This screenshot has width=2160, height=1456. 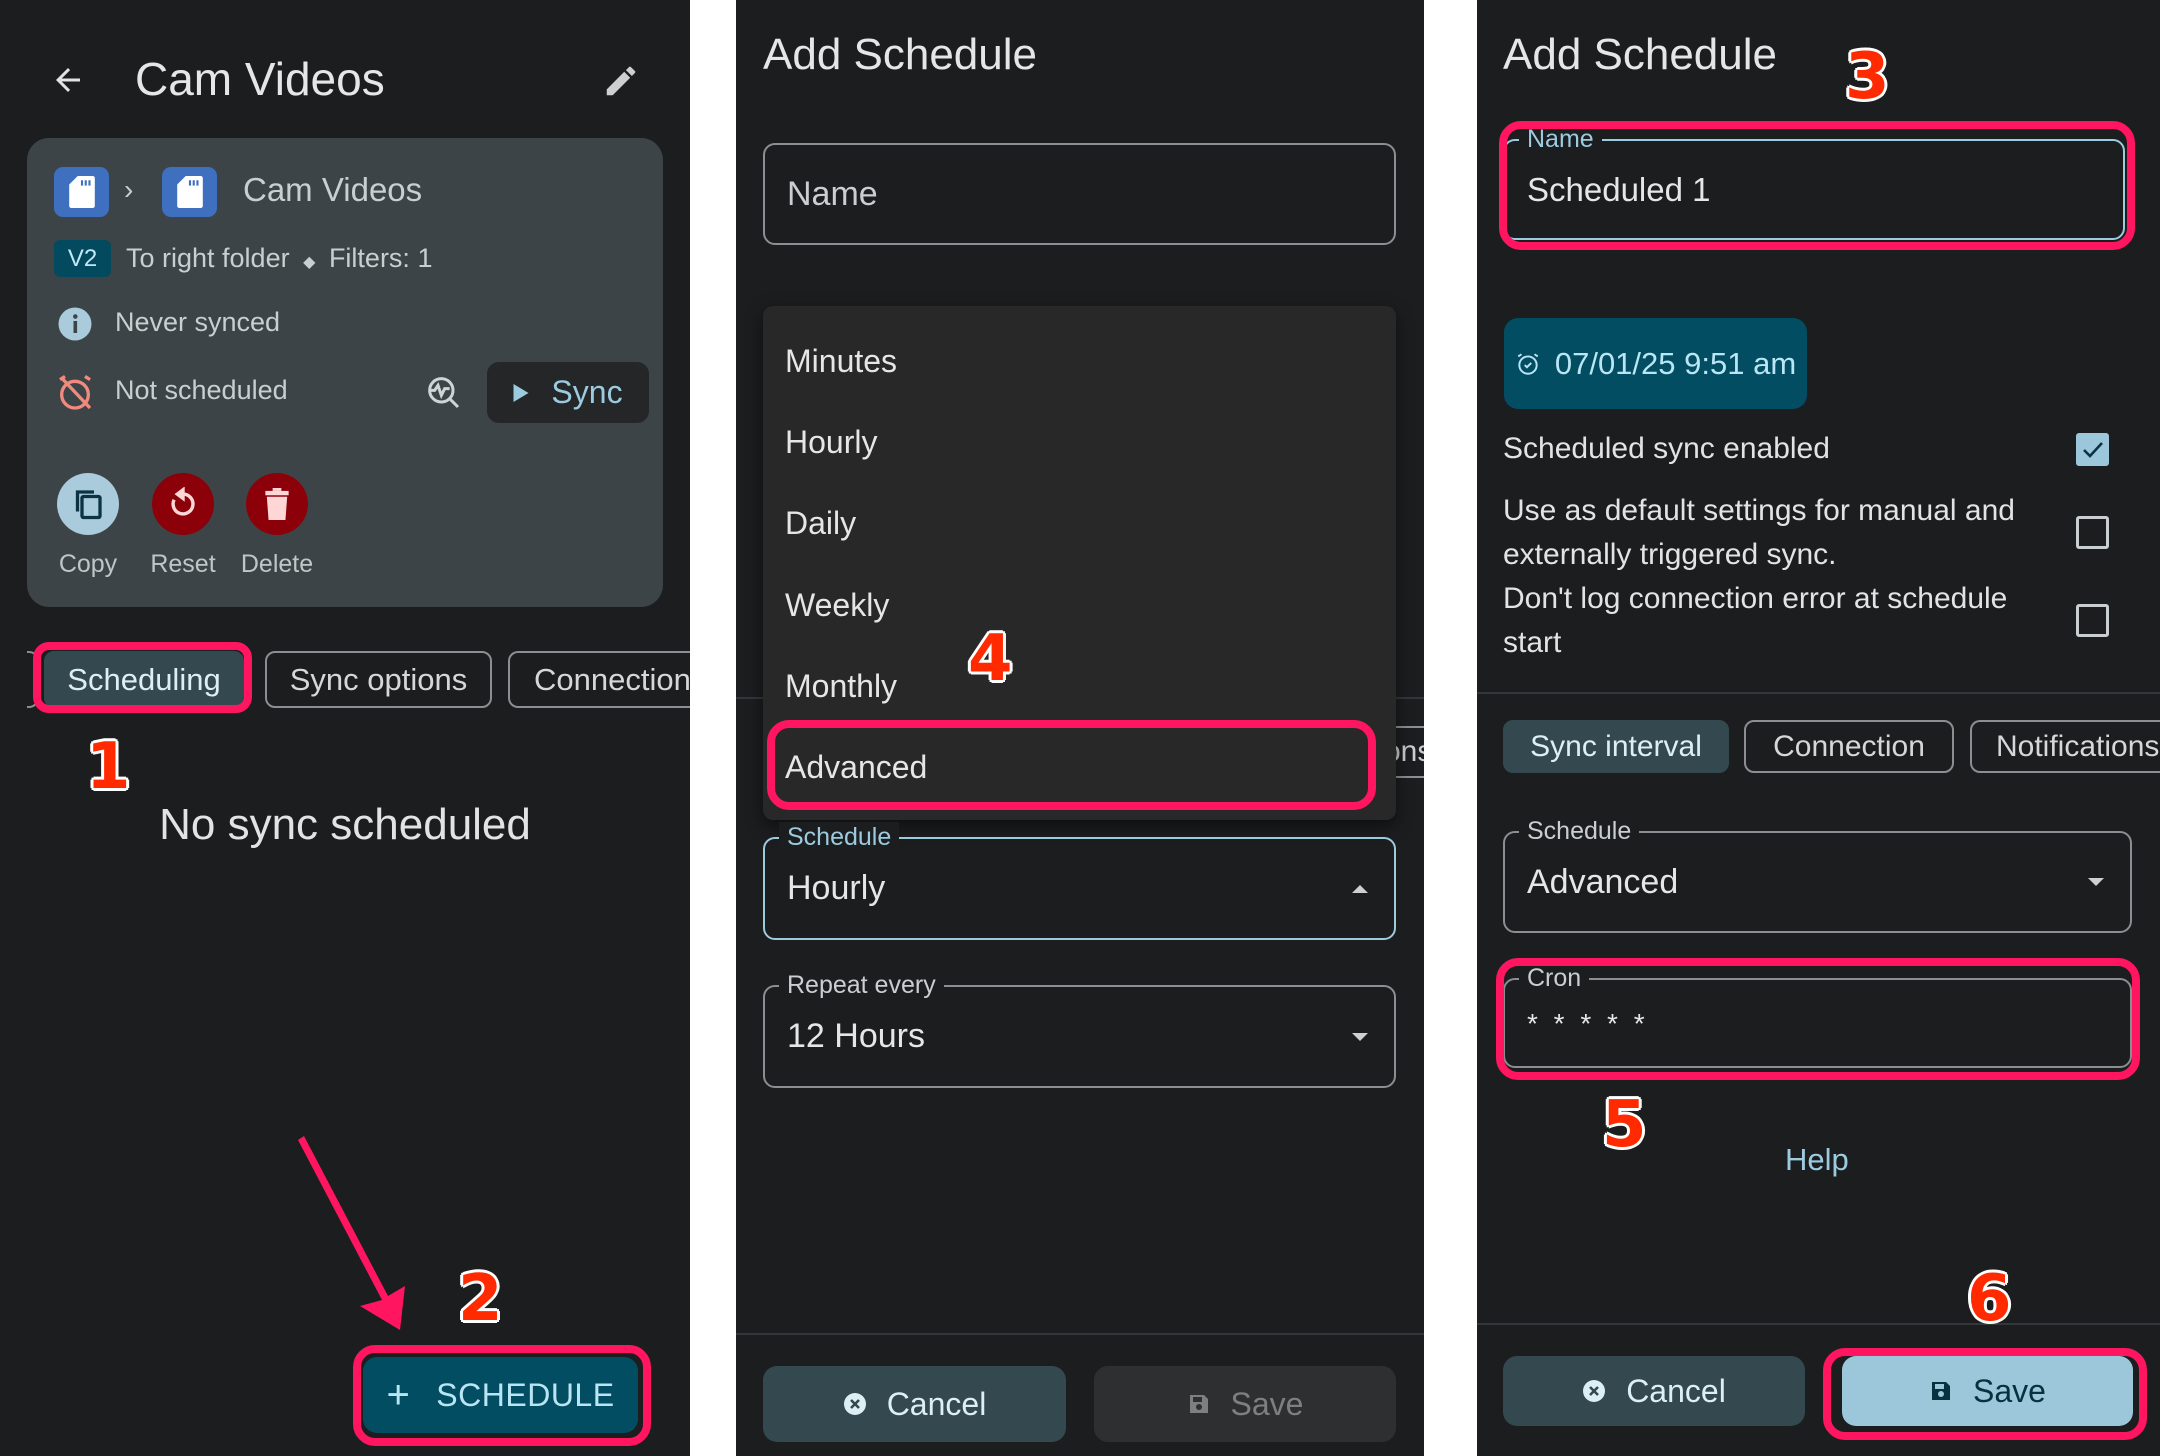 What do you see at coordinates (1619, 189) in the screenshot?
I see `name-value: Scheduled 1` at bounding box center [1619, 189].